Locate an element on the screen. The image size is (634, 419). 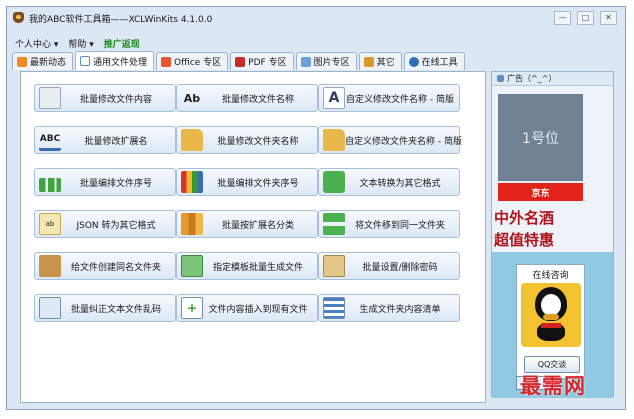
document-icon is located at coordinates (85, 61).